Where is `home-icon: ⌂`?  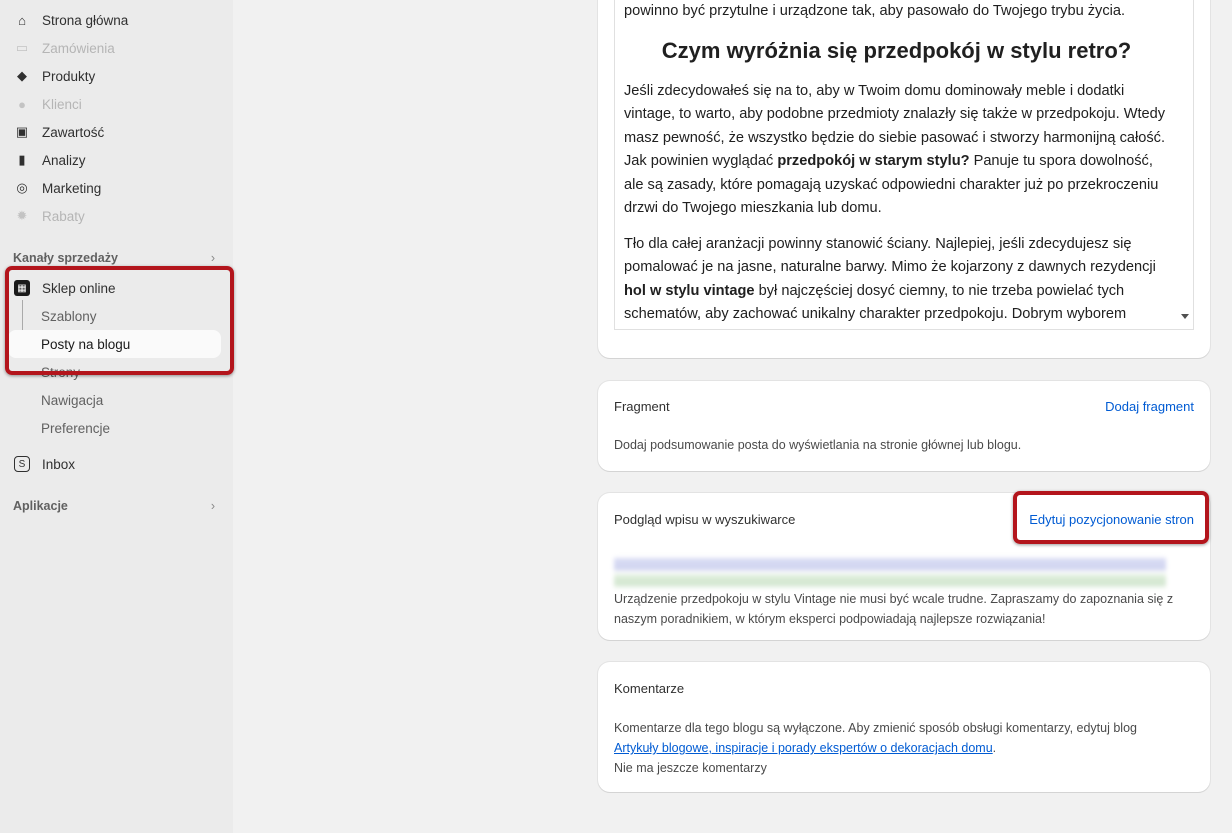 home-icon: ⌂ is located at coordinates (22, 20).